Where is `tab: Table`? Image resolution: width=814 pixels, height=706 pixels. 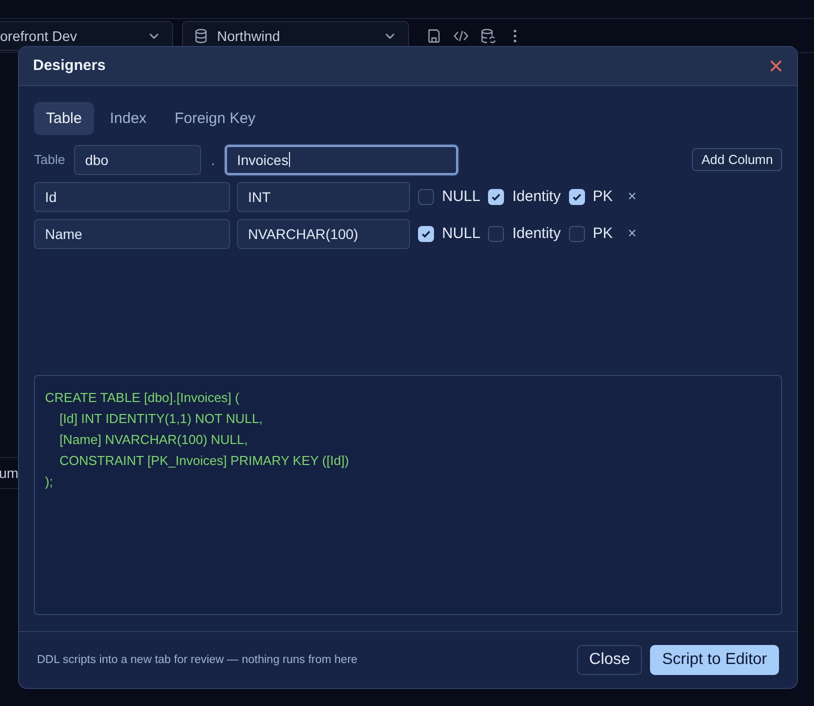
tab: Table is located at coordinates (64, 118).